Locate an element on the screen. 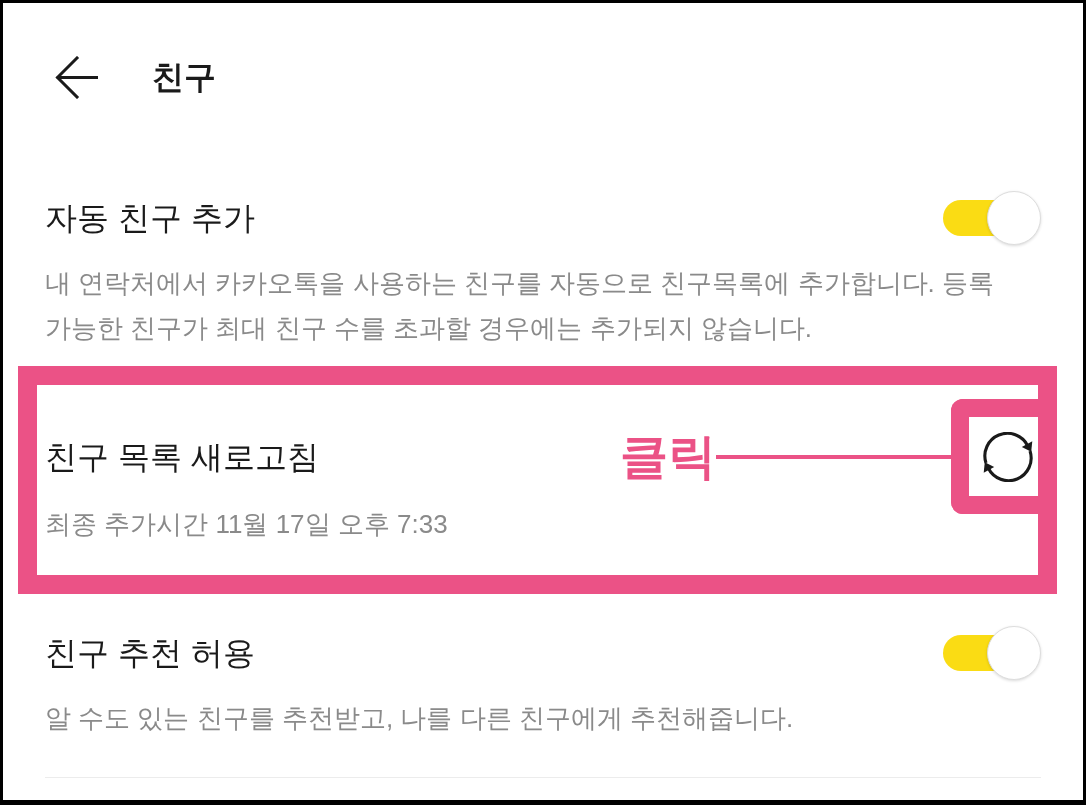  refresh-button is located at coordinates (1007, 456).